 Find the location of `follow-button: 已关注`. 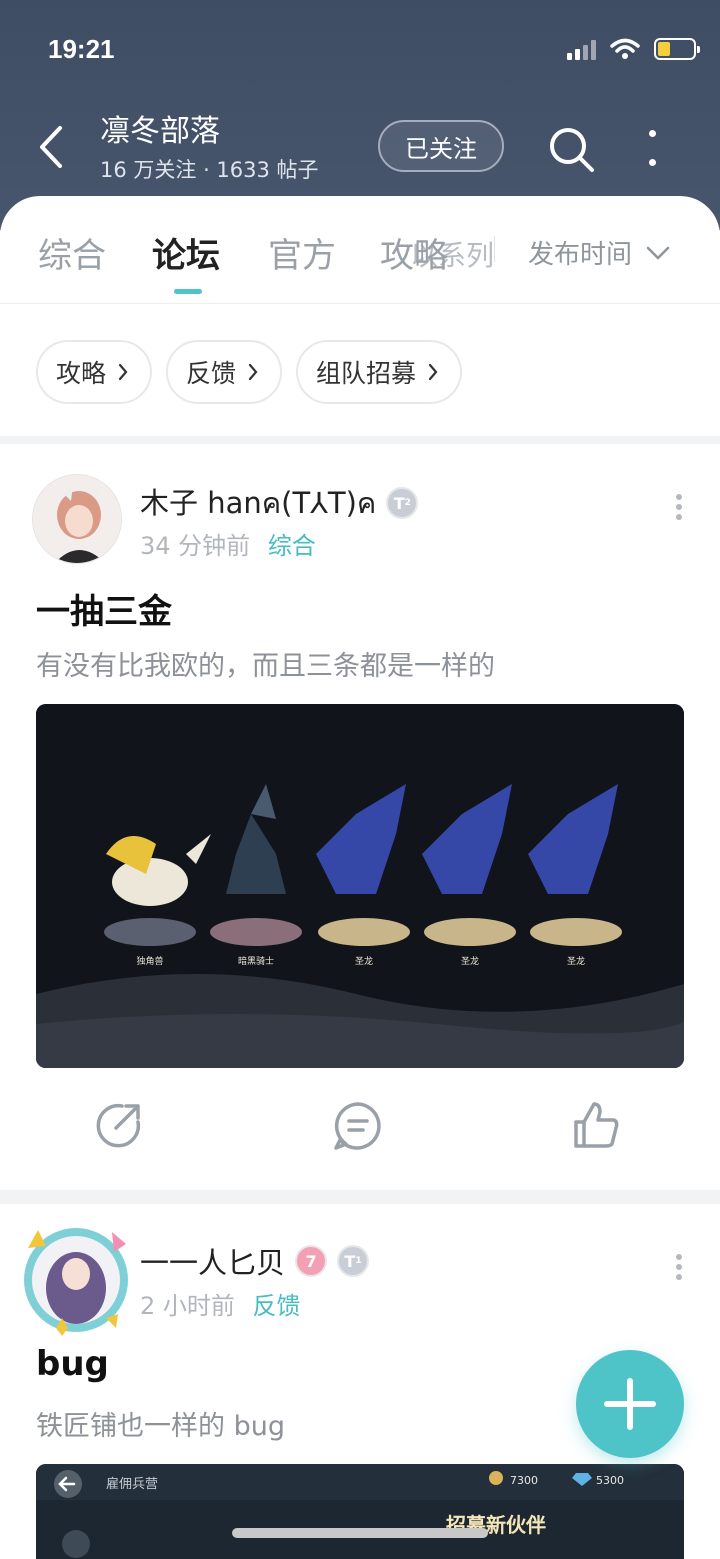

follow-button: 已关注 is located at coordinates (441, 146).